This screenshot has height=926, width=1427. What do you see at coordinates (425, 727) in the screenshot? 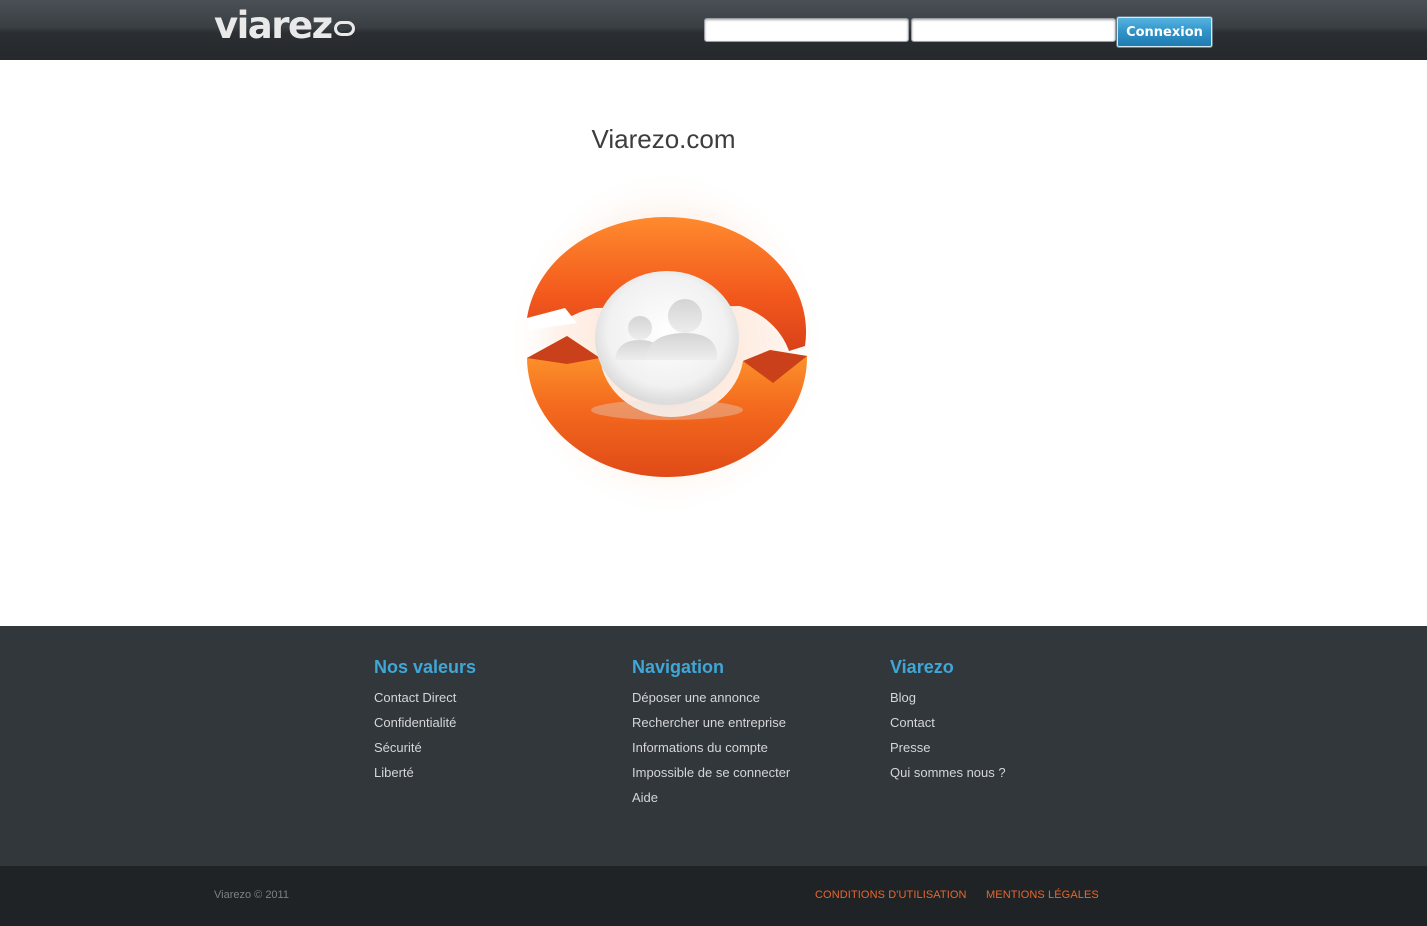
I see `footer-link-confidentiality: Confidentialité` at bounding box center [425, 727].